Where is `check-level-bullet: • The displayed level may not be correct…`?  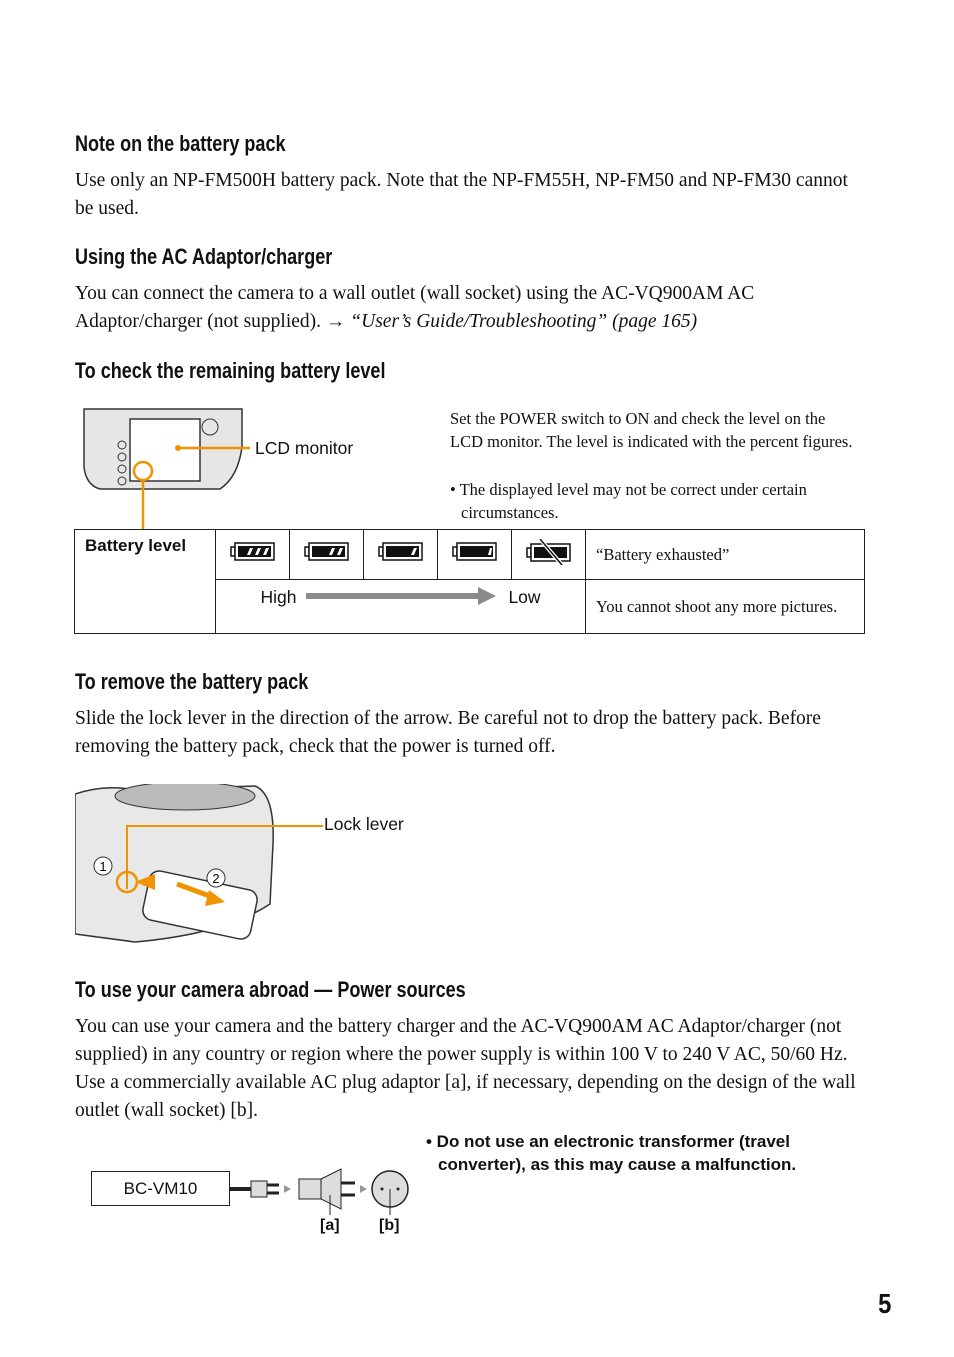
check-level-bullet: • The displayed level may not be correct… is located at coordinates (628, 501).